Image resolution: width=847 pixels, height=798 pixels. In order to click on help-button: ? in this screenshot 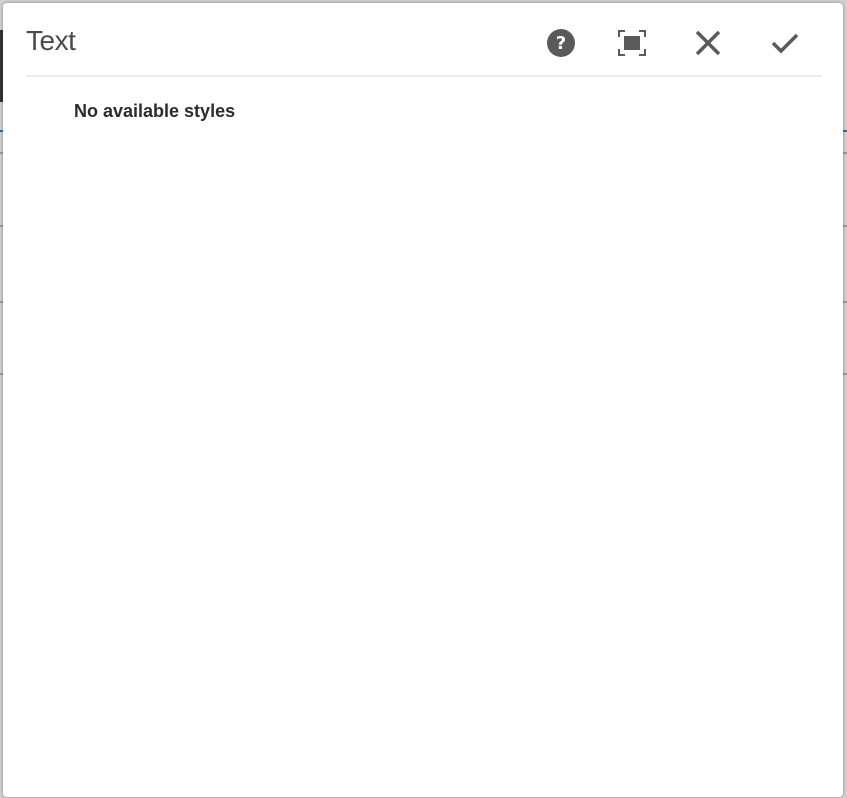, I will do `click(561, 43)`.